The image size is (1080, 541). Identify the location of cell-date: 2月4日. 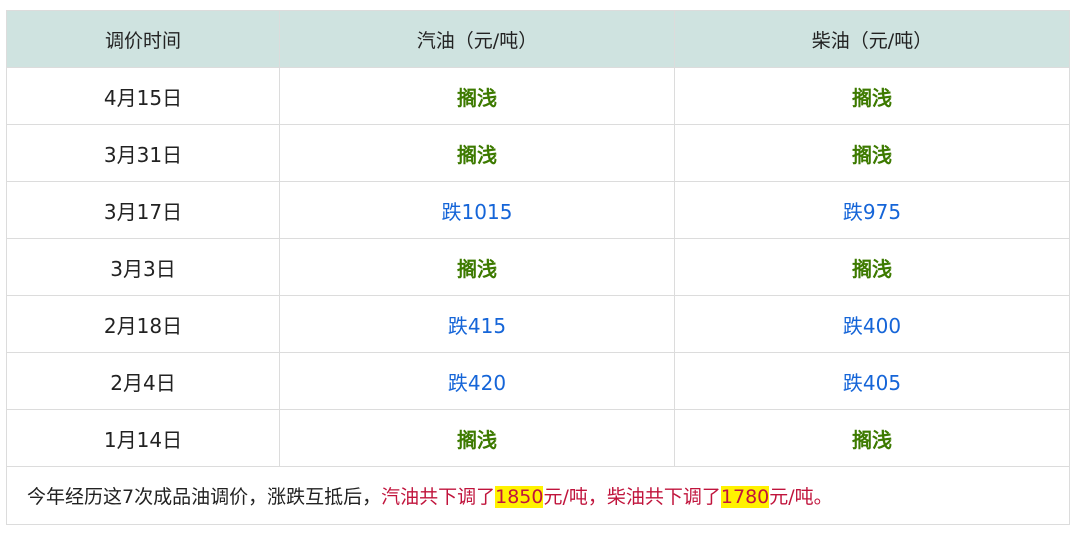
(143, 381).